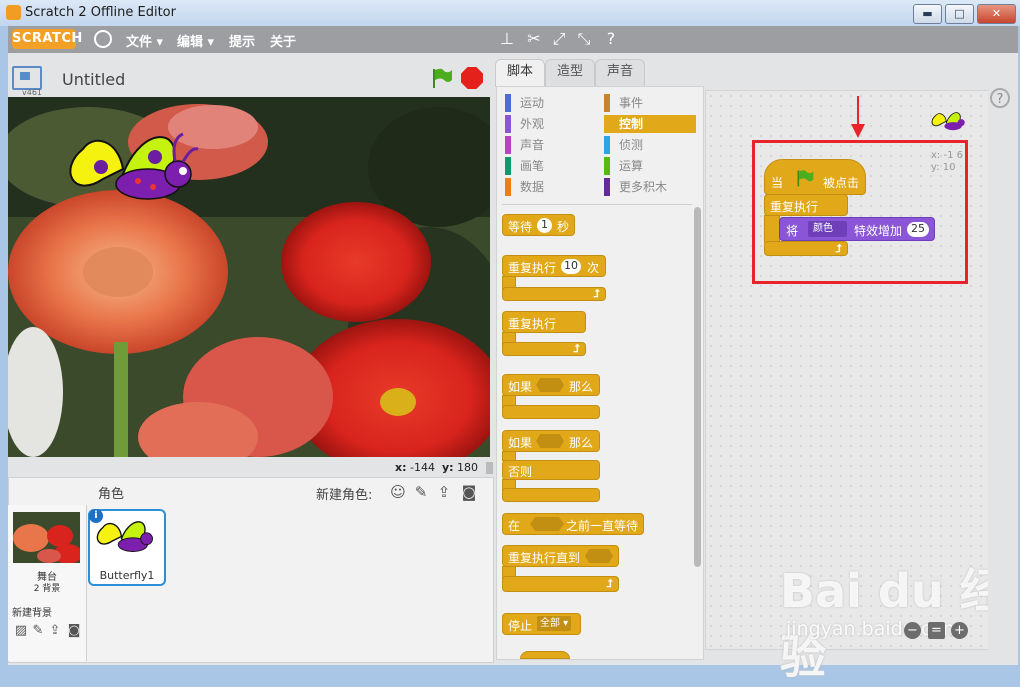 The image size is (1020, 687). What do you see at coordinates (46, 537) in the screenshot?
I see `stage-thumbnail` at bounding box center [46, 537].